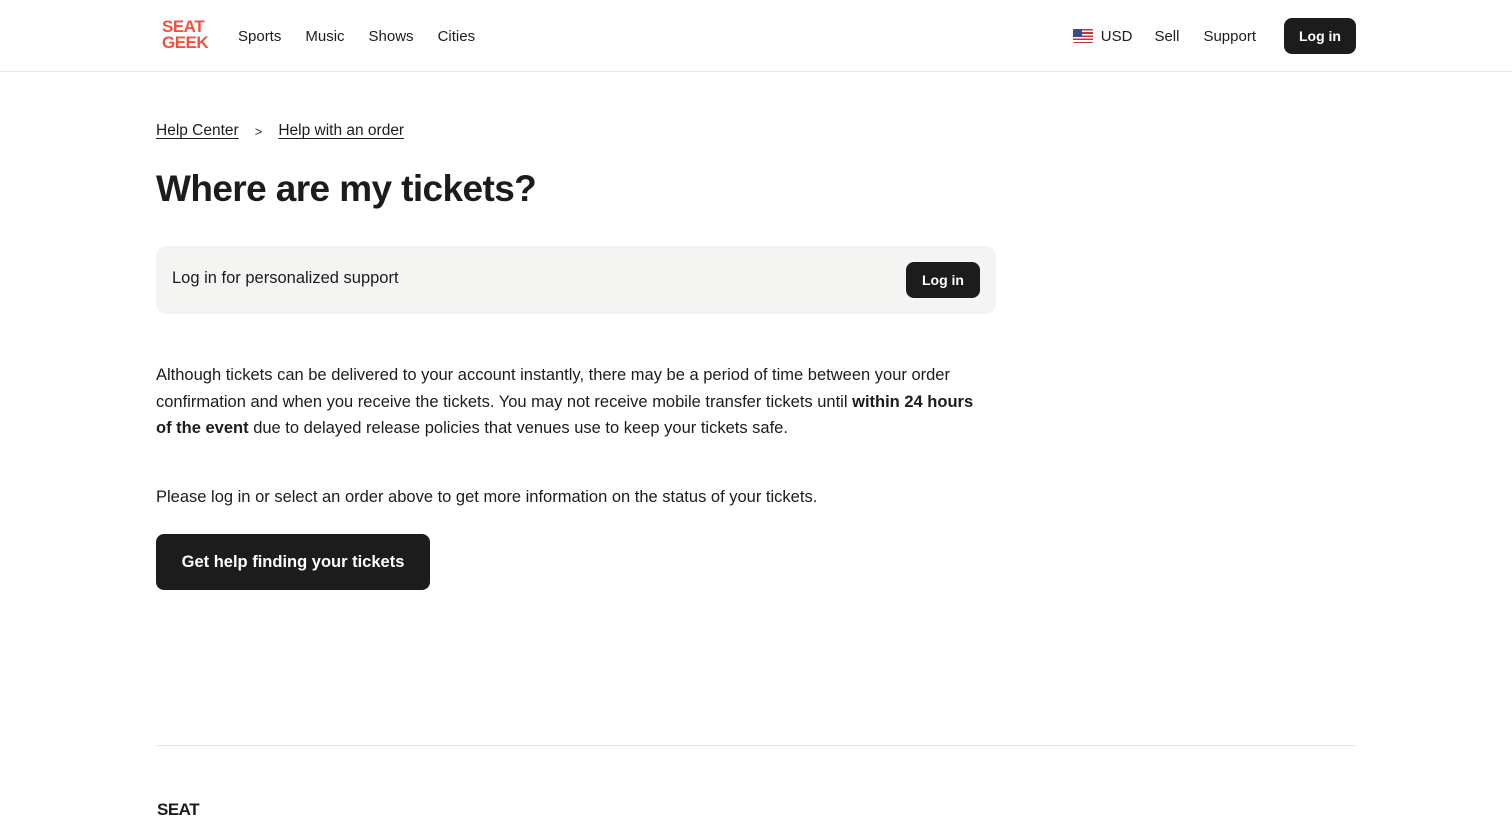  What do you see at coordinates (346, 188) in the screenshot?
I see `page-title: Where are my tickets?` at bounding box center [346, 188].